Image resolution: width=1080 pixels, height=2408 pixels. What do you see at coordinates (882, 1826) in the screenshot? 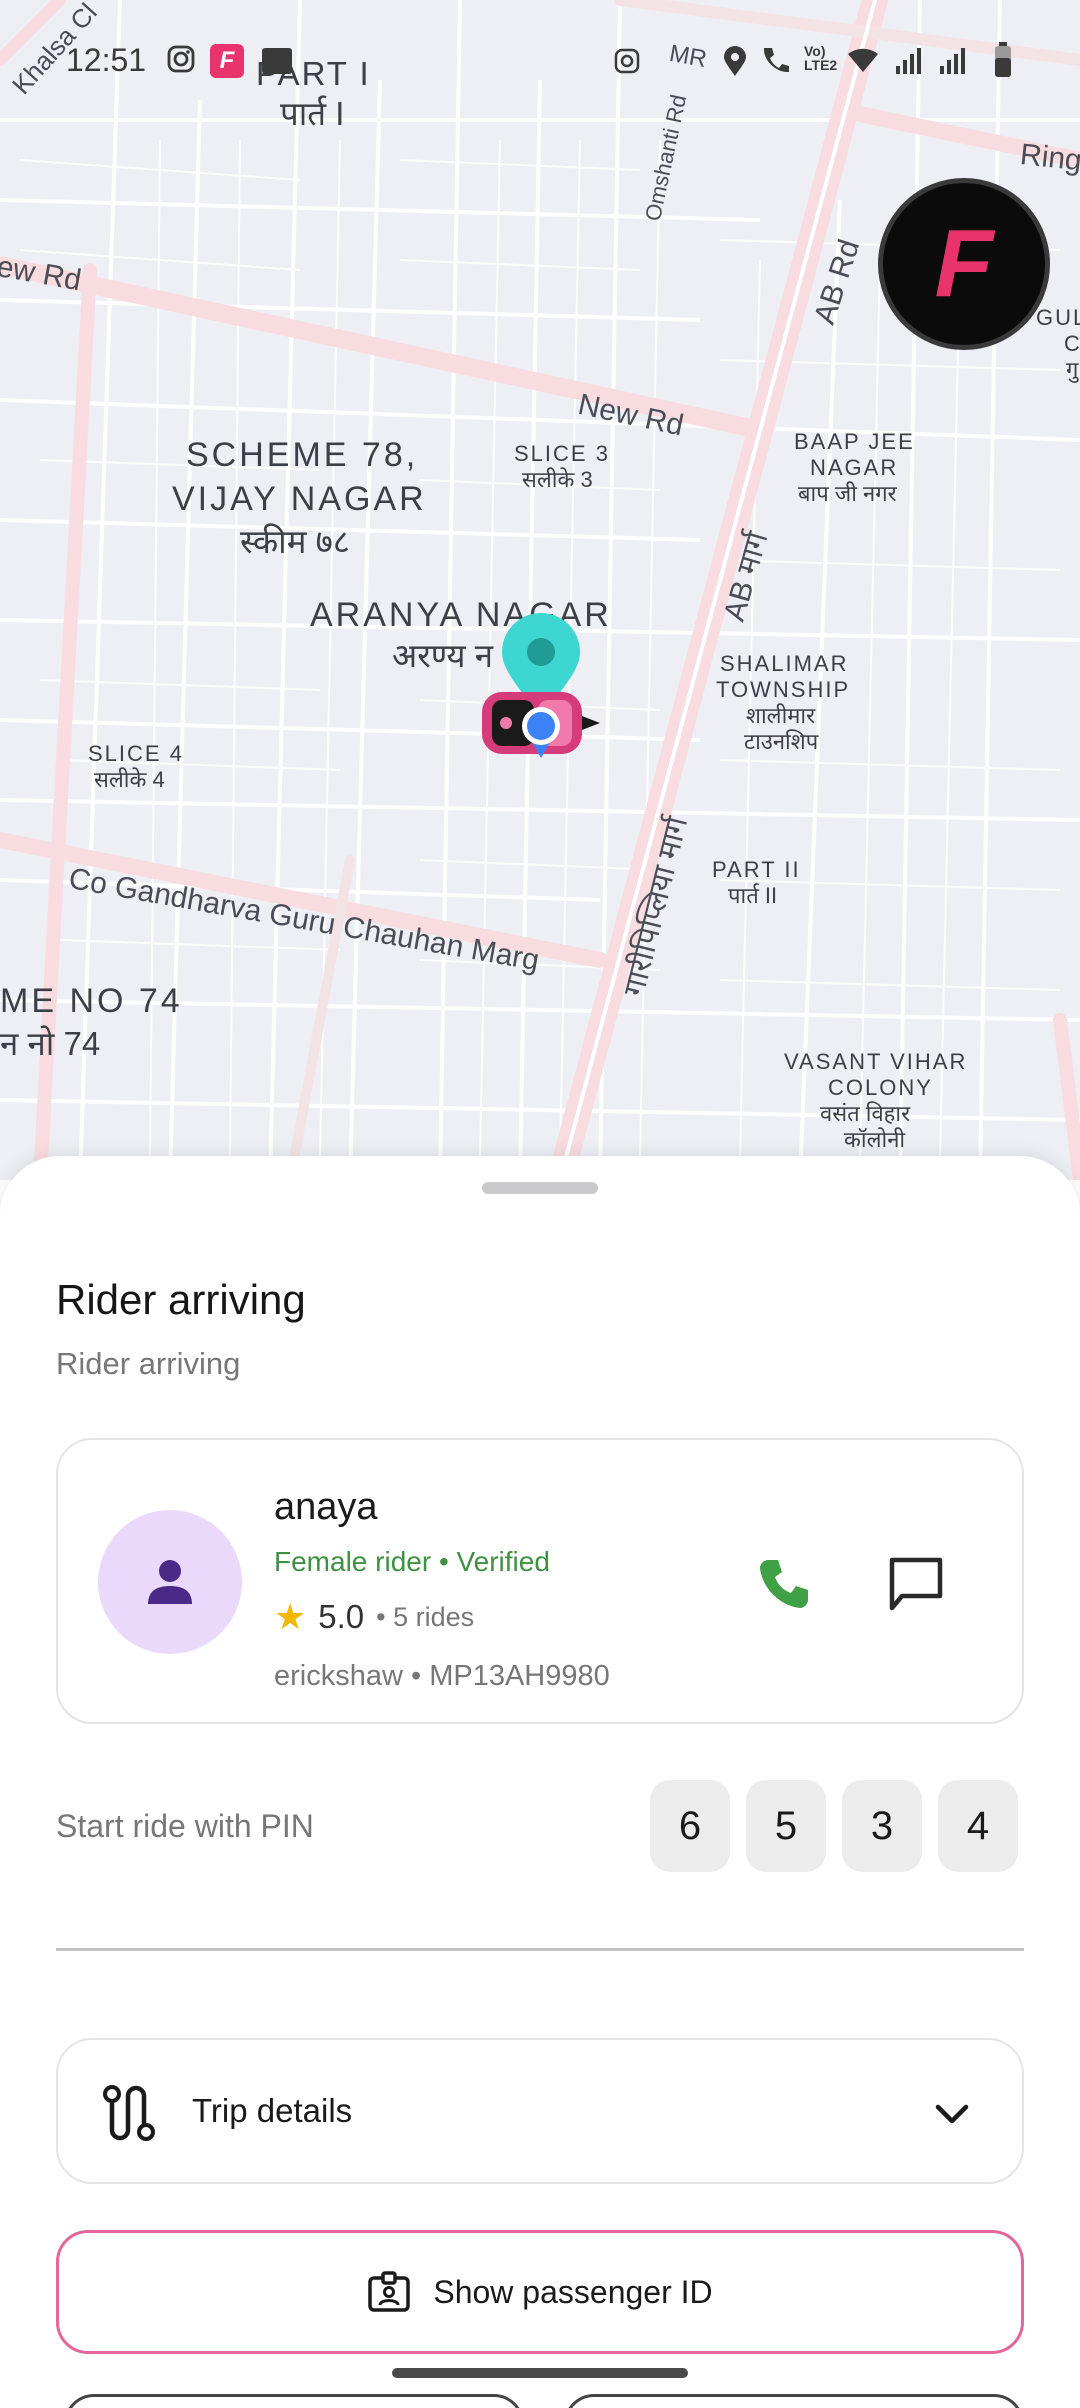
I see `pin-digit-3: 3` at bounding box center [882, 1826].